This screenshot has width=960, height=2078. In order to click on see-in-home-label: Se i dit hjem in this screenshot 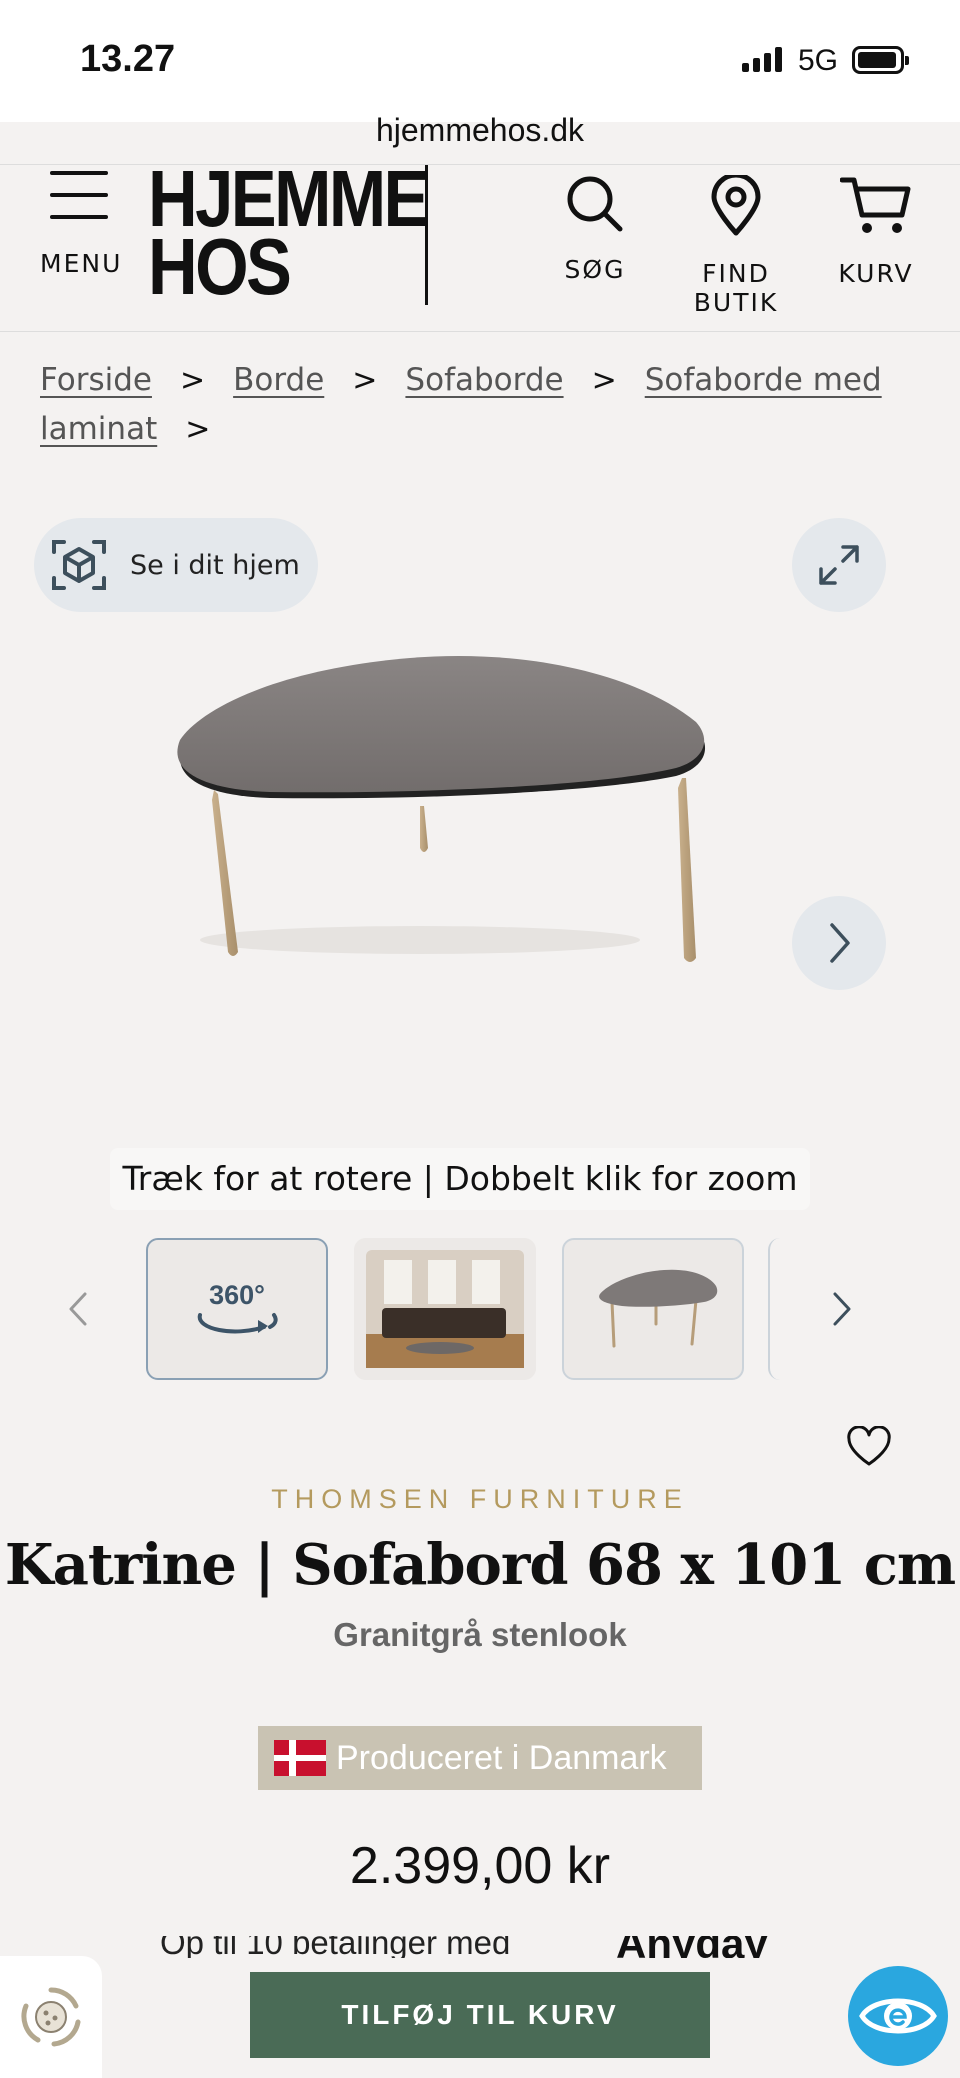, I will do `click(215, 565)`.